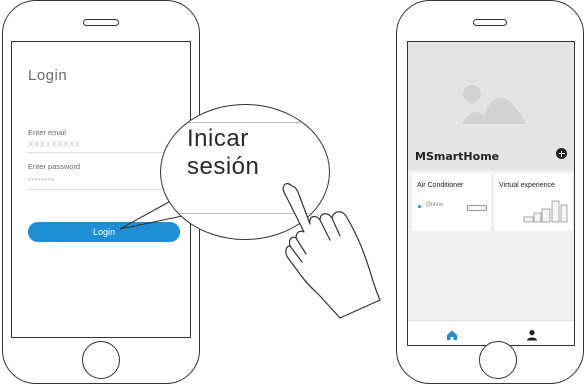 The height and width of the screenshot is (386, 588). I want to click on phone-speaker, so click(490, 22).